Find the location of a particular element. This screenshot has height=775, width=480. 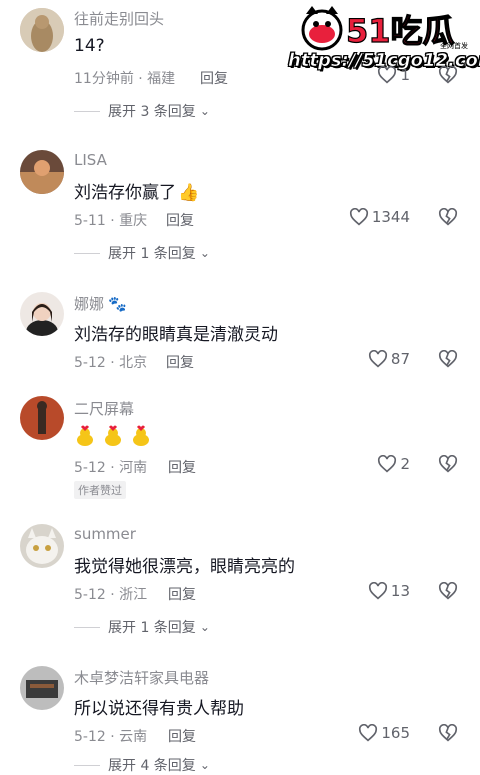

expand-label: 展开 4 条回复 is located at coordinates (152, 766).